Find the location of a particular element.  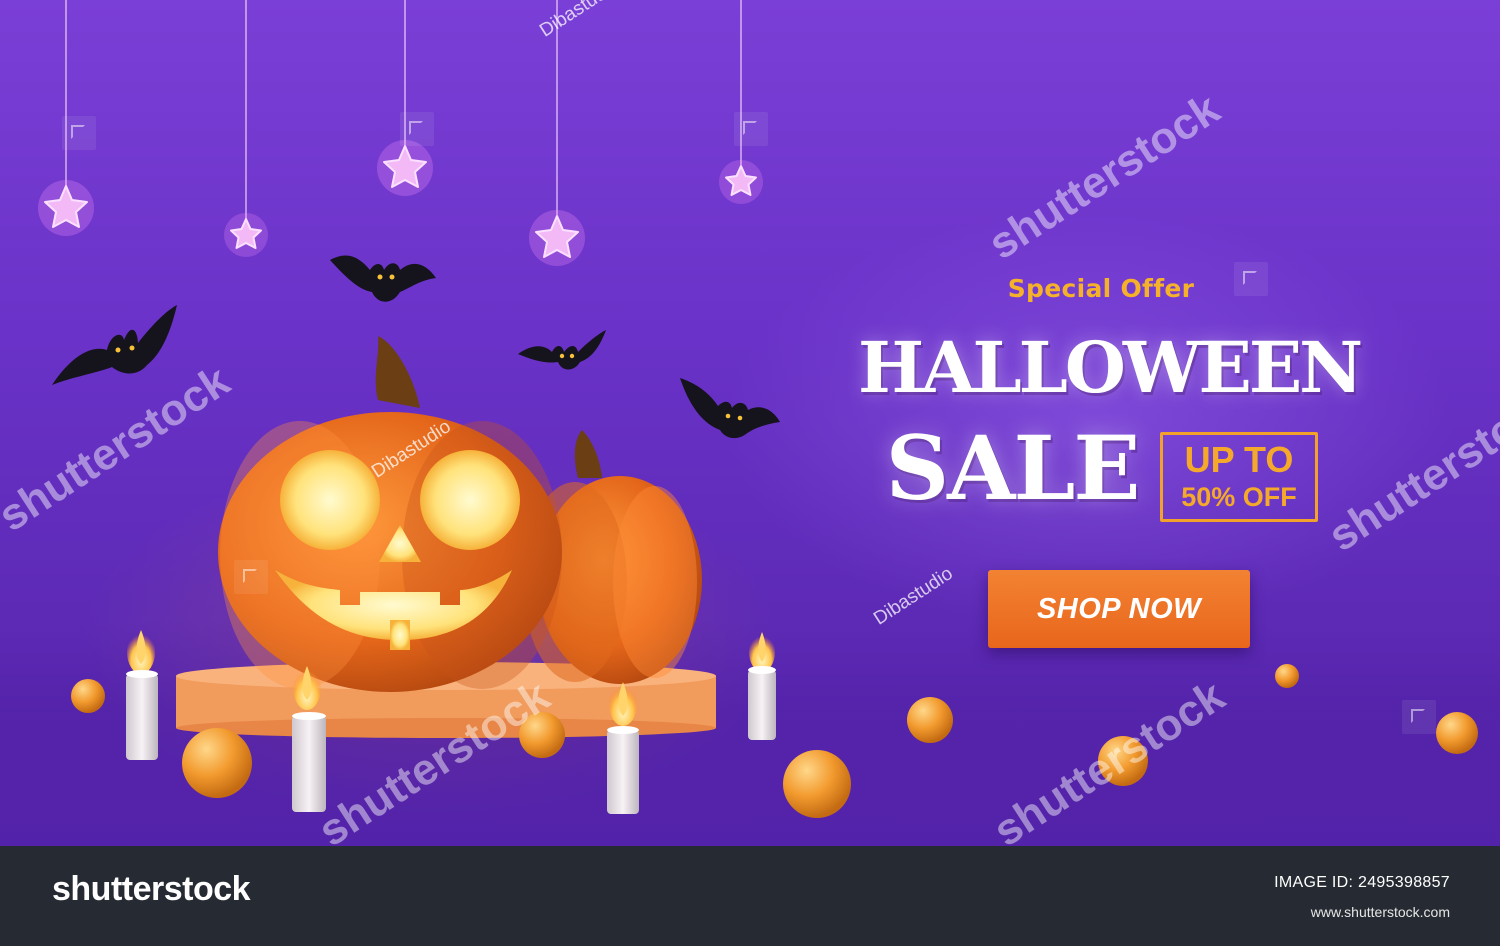

jack-o-lantern-icon is located at coordinates (390, 514).